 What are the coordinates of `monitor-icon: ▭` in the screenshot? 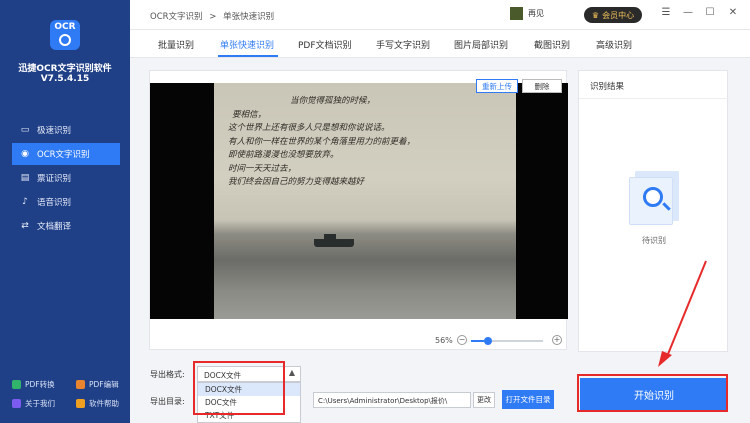 It's located at (25, 130).